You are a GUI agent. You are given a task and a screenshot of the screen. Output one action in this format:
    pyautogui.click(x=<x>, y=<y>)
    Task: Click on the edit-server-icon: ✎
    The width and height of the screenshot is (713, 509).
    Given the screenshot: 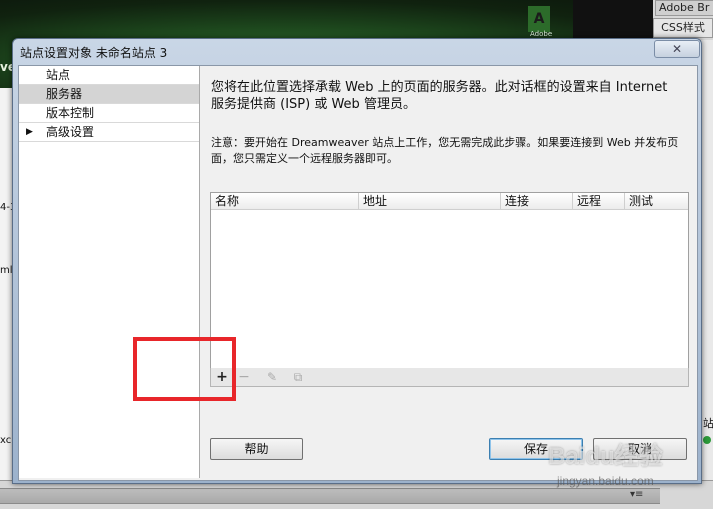 What is the action you would take?
    pyautogui.click(x=272, y=377)
    